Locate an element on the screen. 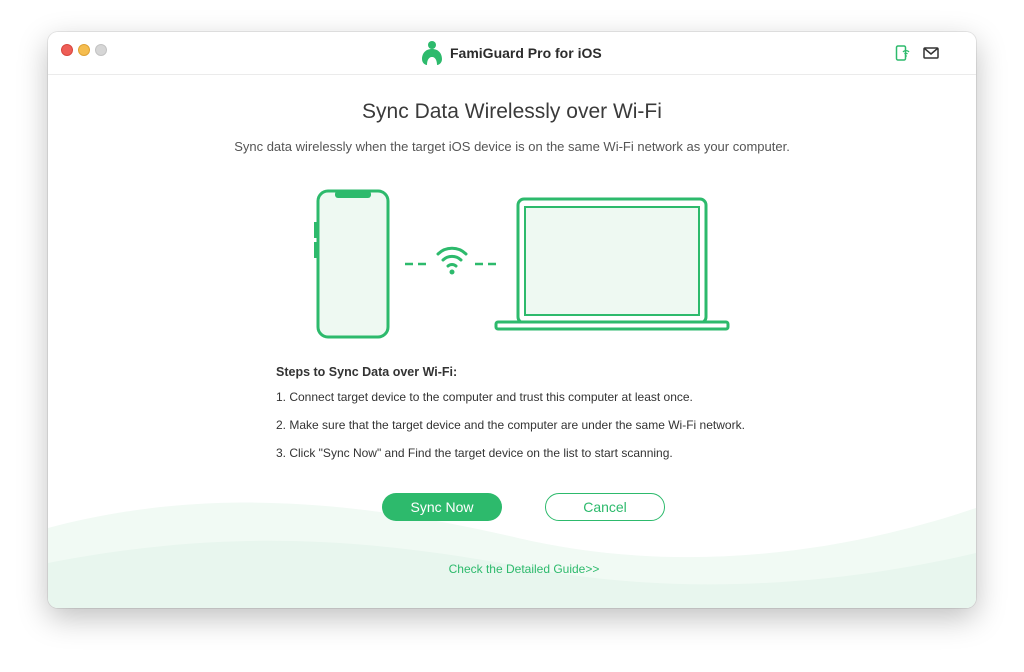 This screenshot has height=672, width=1024. famiguard-logo-icon is located at coordinates (432, 53).